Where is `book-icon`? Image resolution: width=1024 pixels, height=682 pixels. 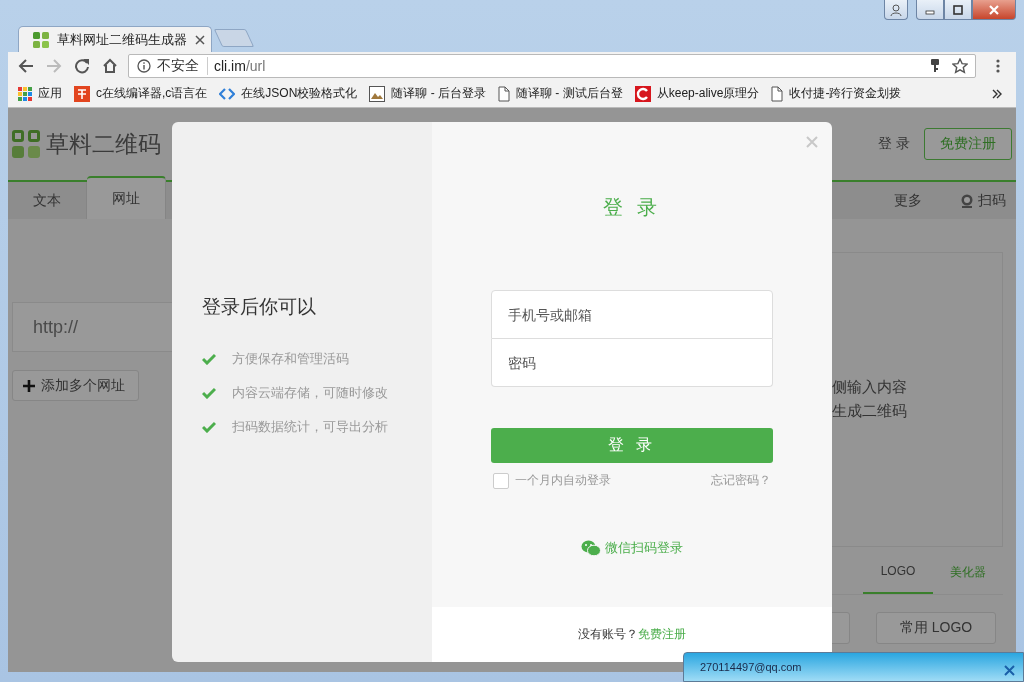
book-icon is located at coordinates (82, 93).